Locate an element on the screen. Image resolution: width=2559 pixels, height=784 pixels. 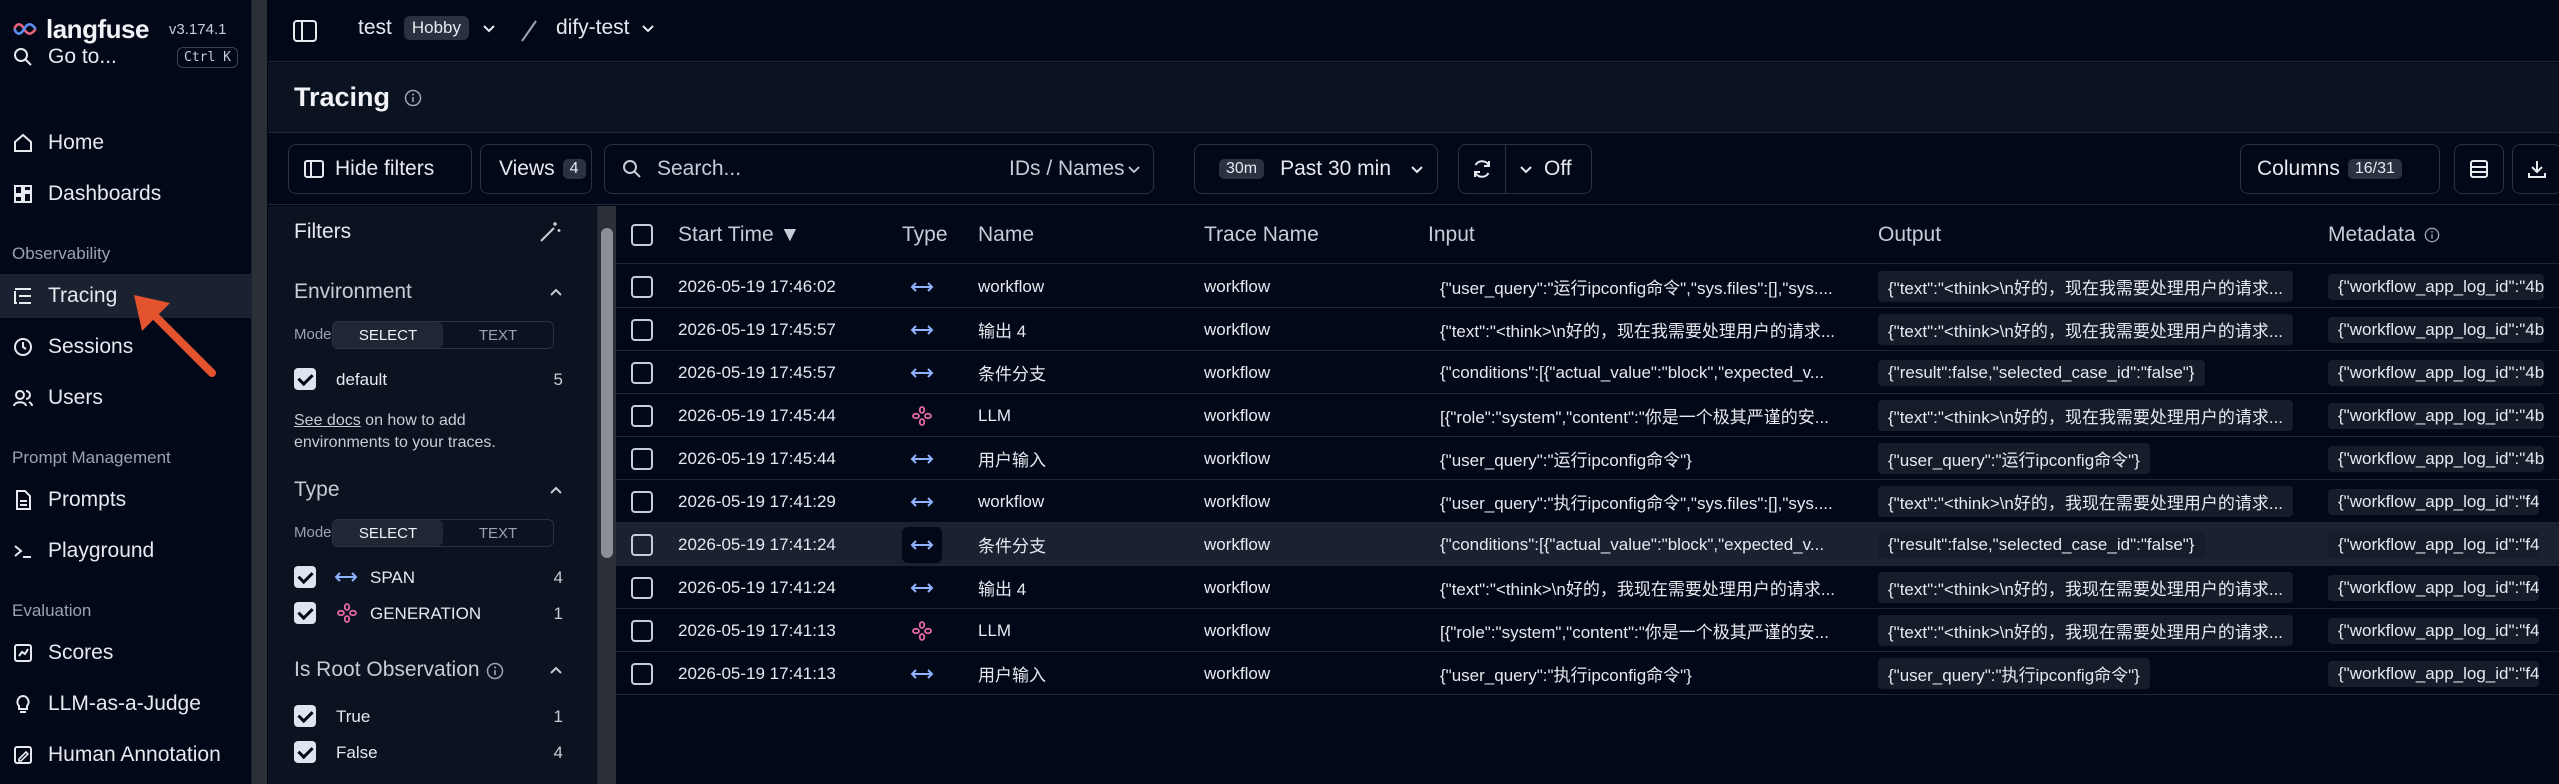
select-all-checkbox is located at coordinates (642, 235).